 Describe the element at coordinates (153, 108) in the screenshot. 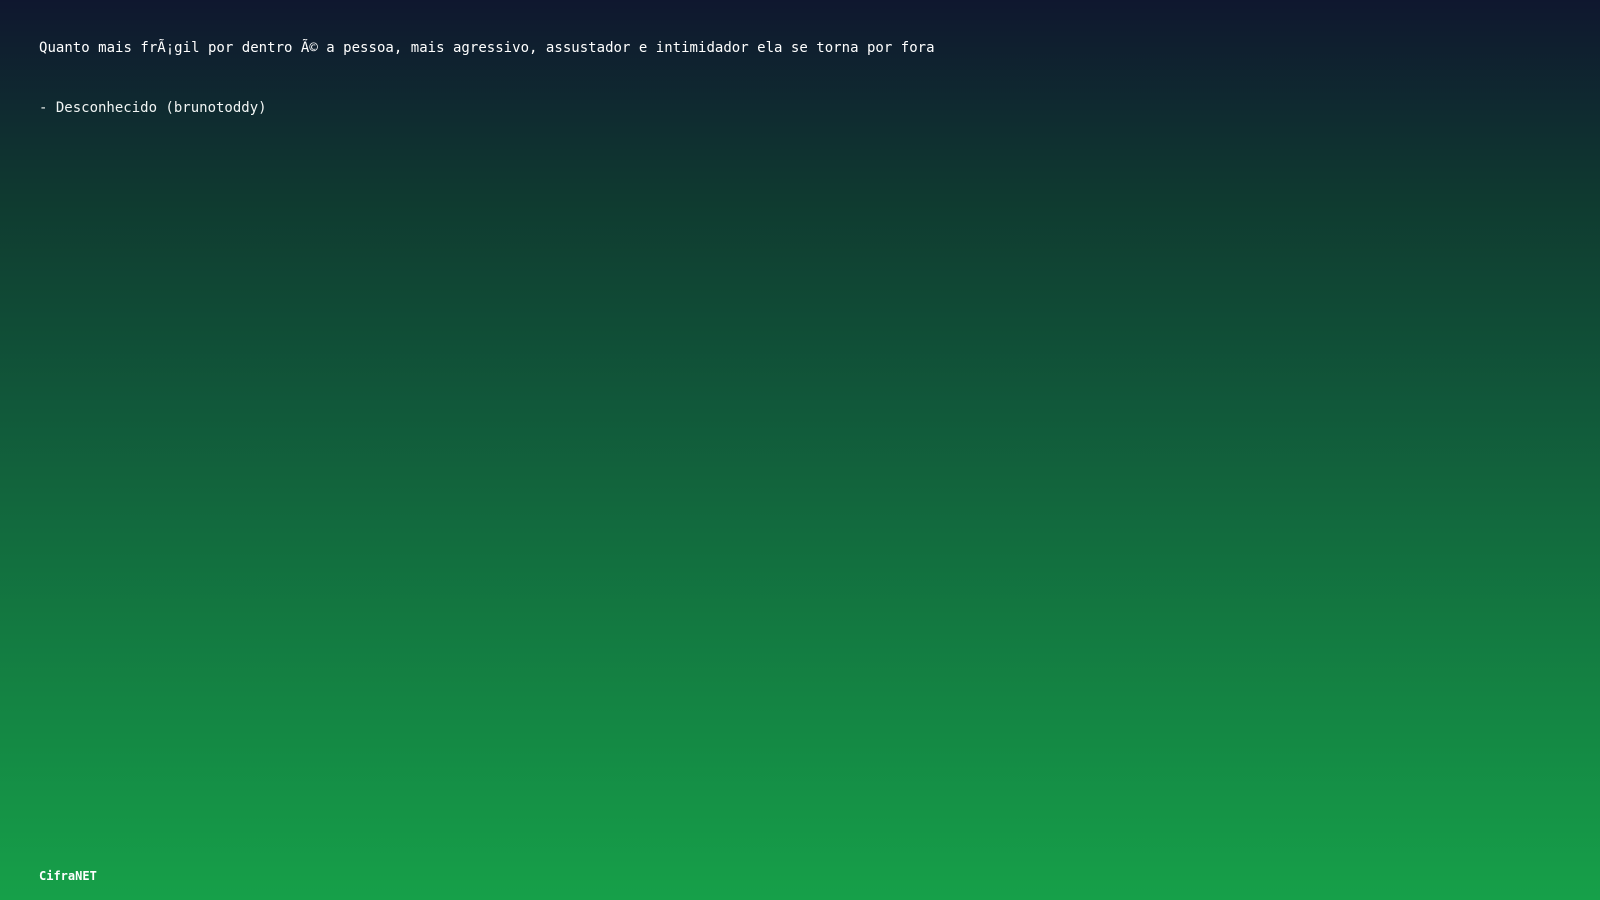

I see `quote-author: - Desconhecido (brunotoddy)` at that location.